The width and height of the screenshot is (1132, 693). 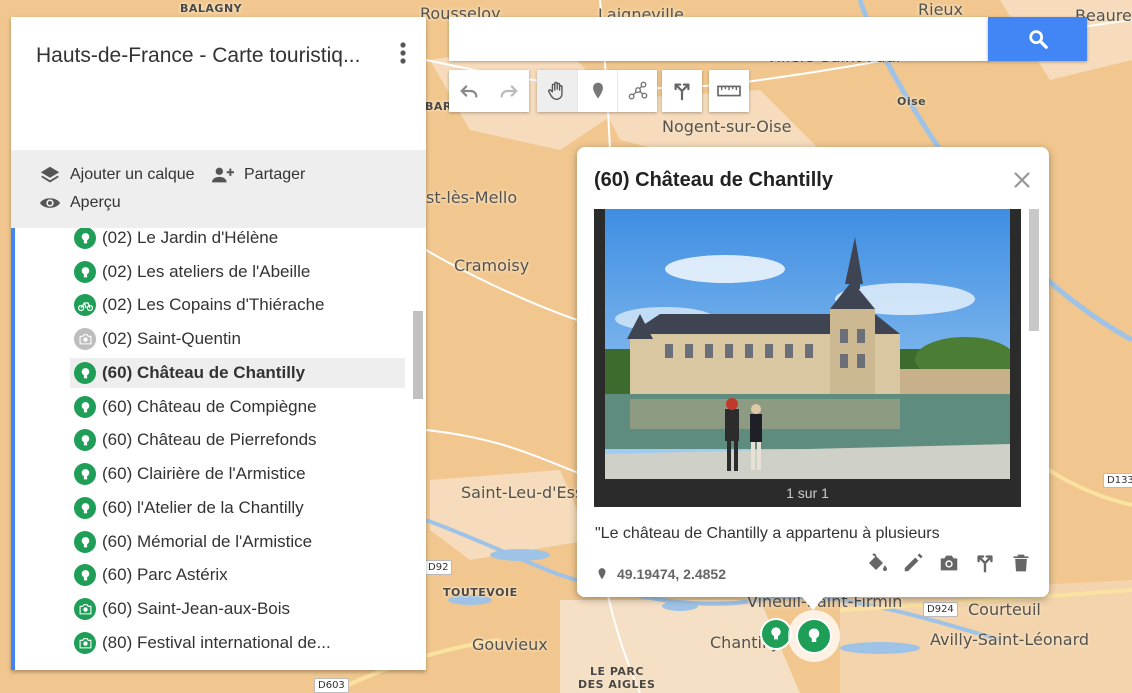 I want to click on measure-toolbar, so click(x=729, y=91).